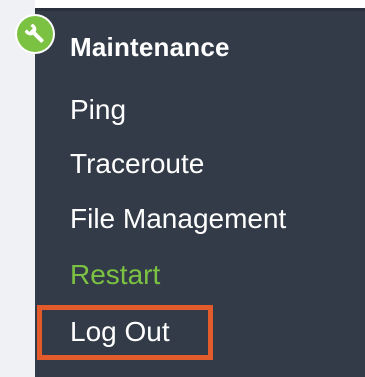 The width and height of the screenshot is (365, 377). What do you see at coordinates (150, 47) in the screenshot?
I see `menu-heading: Maintenance` at bounding box center [150, 47].